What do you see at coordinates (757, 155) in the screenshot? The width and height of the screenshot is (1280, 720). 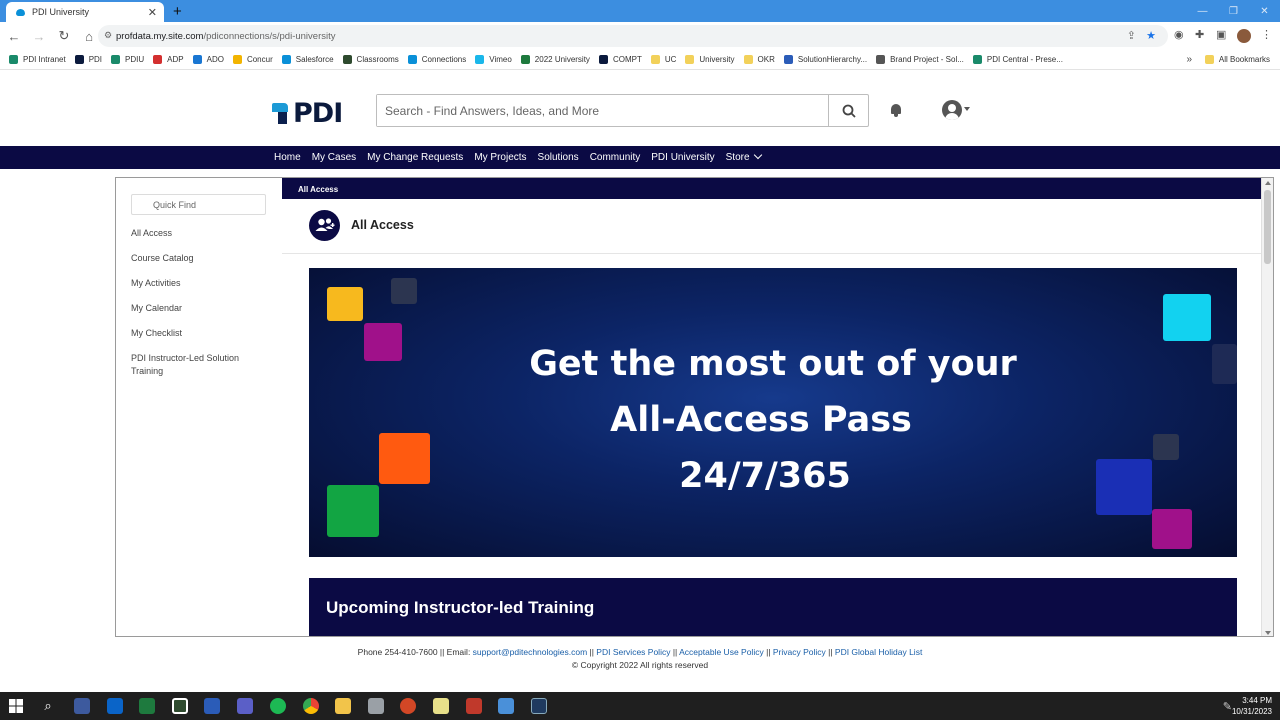 I see `chevron-down-icon` at bounding box center [757, 155].